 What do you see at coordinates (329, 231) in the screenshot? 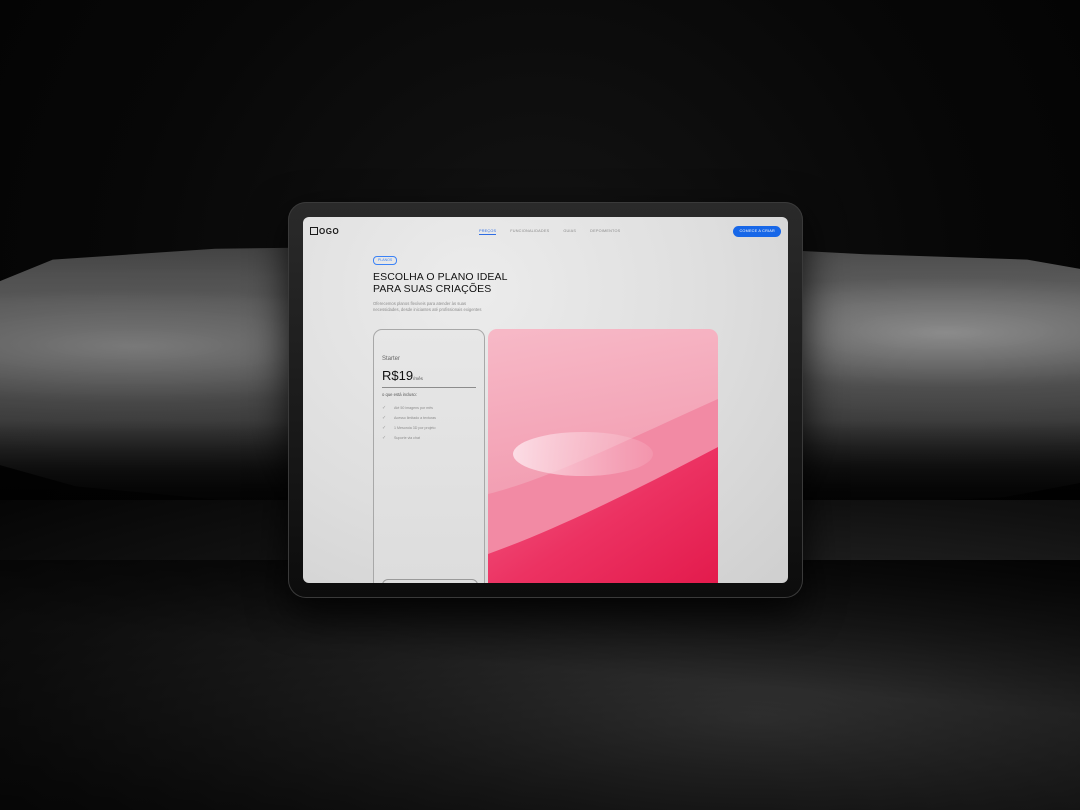
I see `logo-text: OGO` at bounding box center [329, 231].